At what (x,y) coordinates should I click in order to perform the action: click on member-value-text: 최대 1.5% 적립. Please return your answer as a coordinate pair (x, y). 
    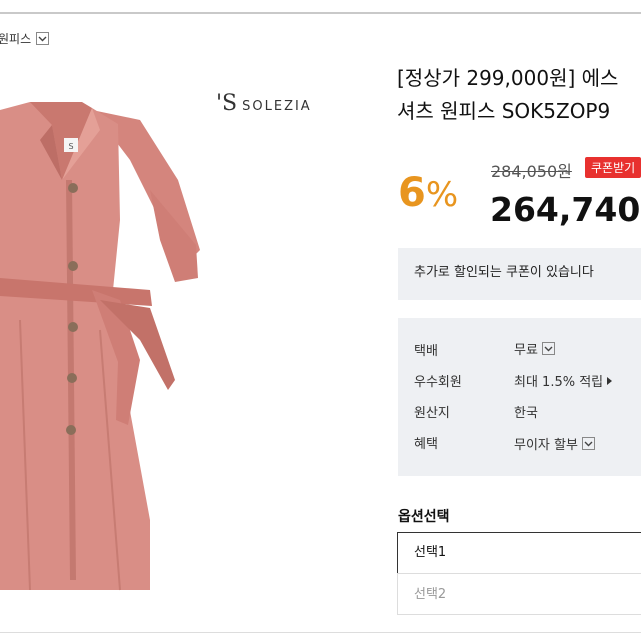
    Looking at the image, I should click on (559, 382).